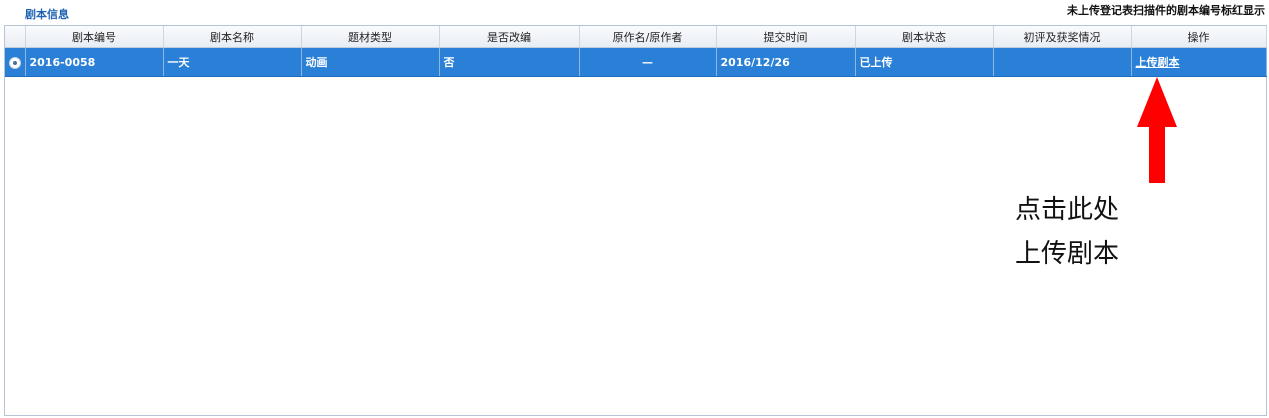  Describe the element at coordinates (1158, 62) in the screenshot. I see `upload-script-link: 上传剧本` at that location.